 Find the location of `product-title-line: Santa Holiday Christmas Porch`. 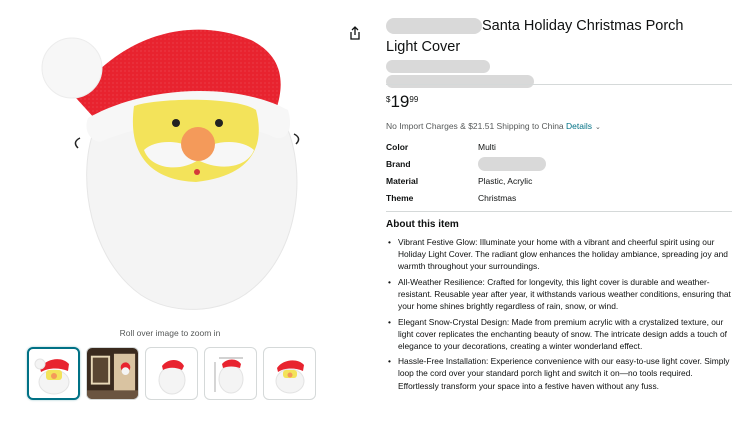

product-title-line: Santa Holiday Christmas Porch is located at coordinates (559, 26).